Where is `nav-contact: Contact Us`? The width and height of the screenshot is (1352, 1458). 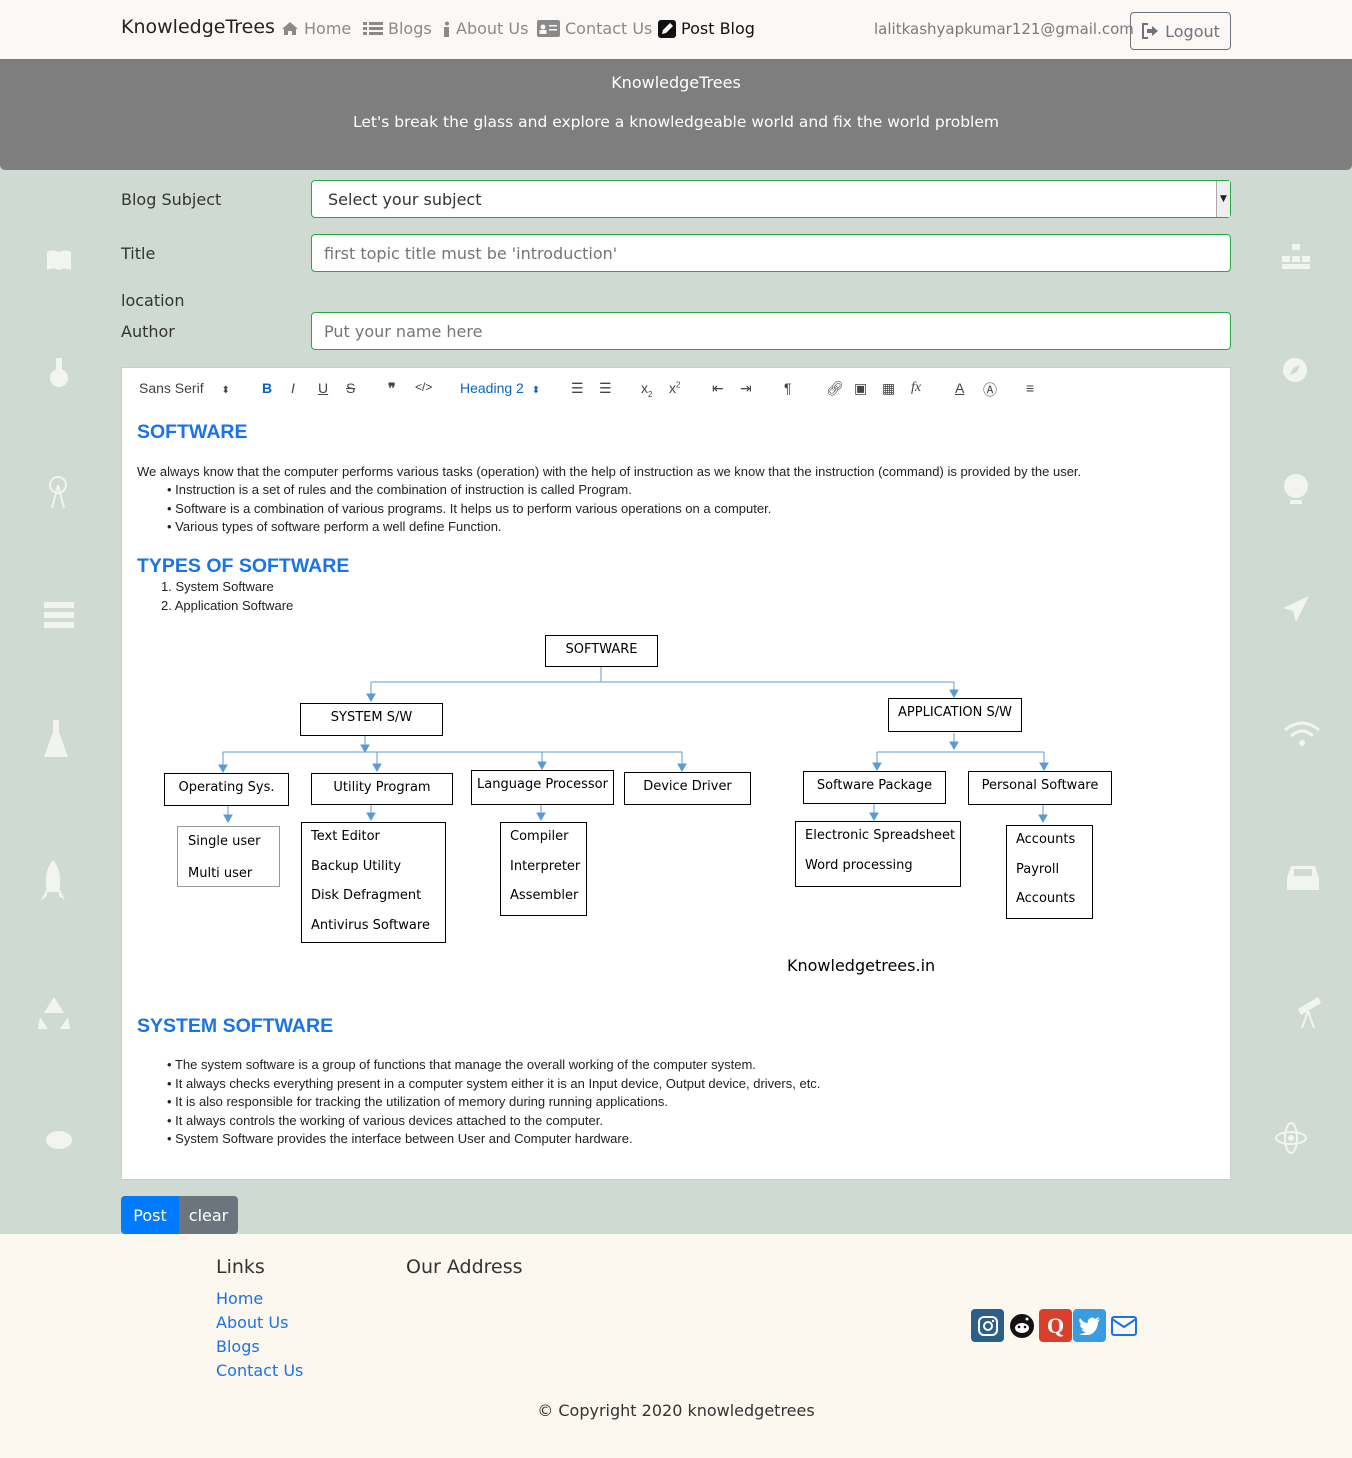
nav-contact: Contact Us is located at coordinates (594, 28).